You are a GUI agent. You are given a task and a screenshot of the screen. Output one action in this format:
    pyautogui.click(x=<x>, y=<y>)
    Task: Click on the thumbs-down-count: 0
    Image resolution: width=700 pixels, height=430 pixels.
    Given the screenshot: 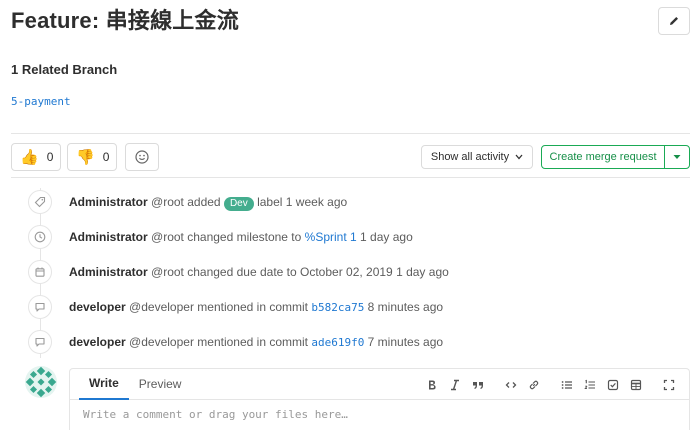 What is the action you would take?
    pyautogui.click(x=106, y=157)
    